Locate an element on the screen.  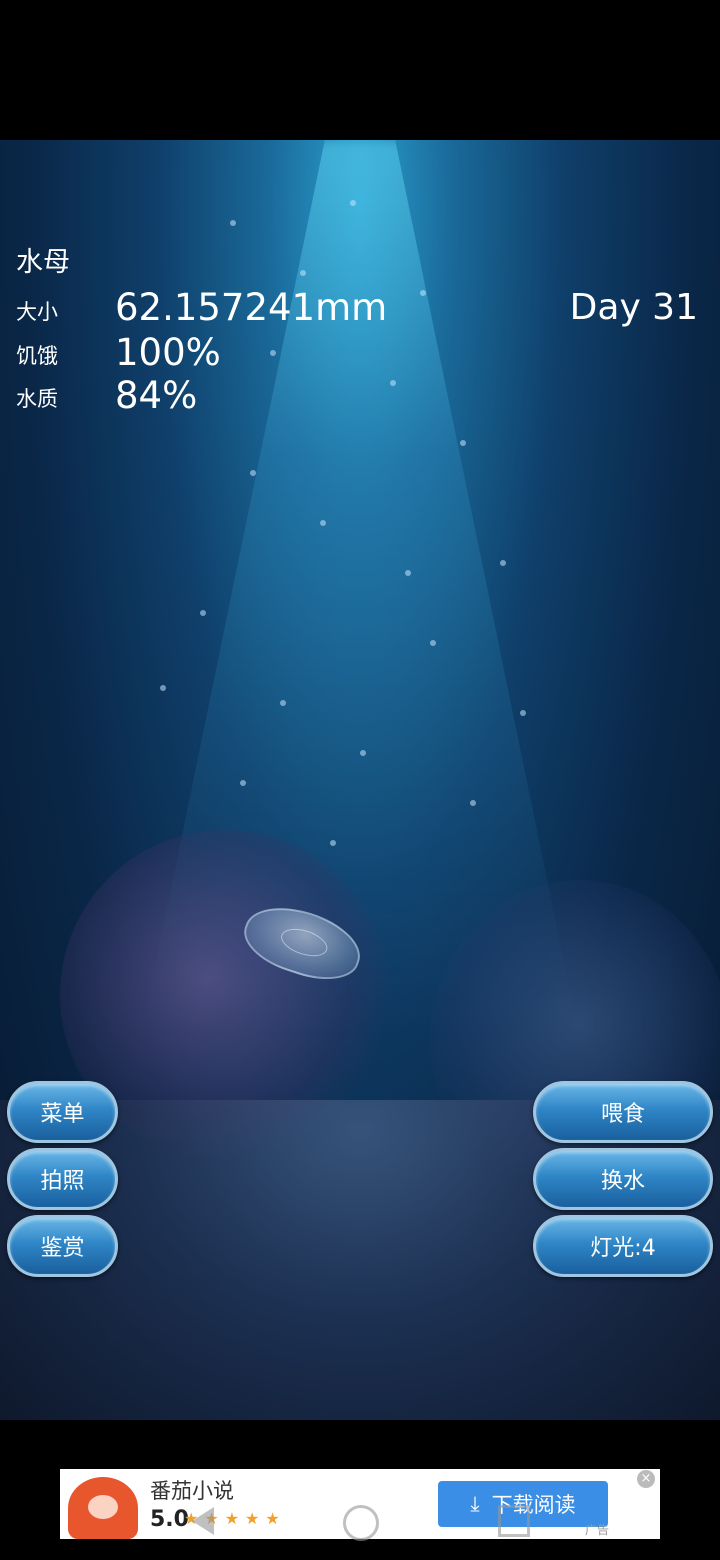
recent-apps-icon is located at coordinates (514, 1521).